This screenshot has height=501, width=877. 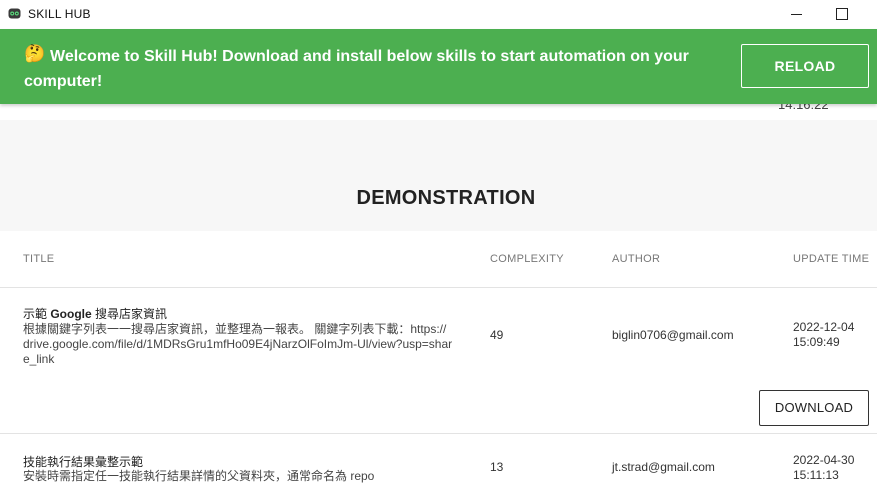 I want to click on column-header-complexity: COMPLEXITY, so click(x=527, y=259).